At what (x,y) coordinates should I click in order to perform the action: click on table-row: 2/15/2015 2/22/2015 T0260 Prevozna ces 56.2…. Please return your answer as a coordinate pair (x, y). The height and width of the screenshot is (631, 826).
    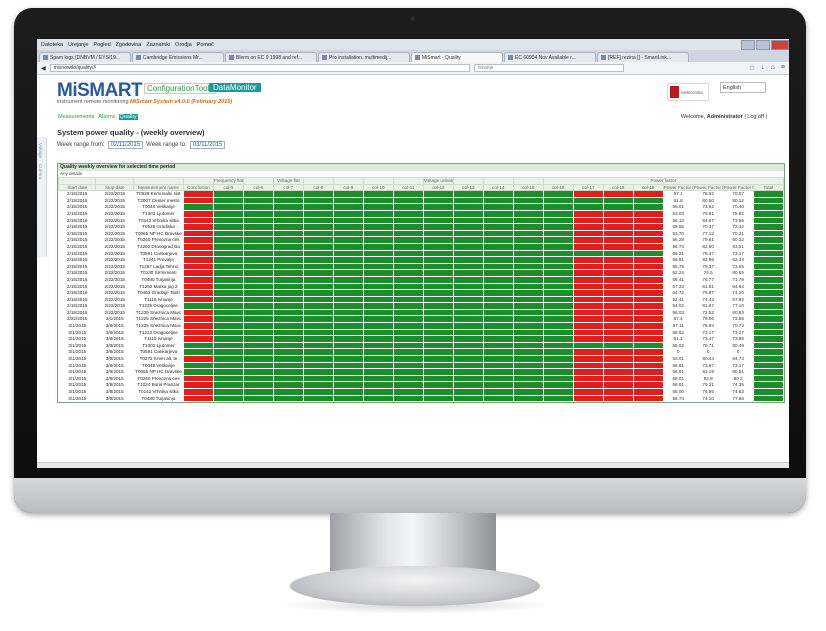
    Looking at the image, I should click on (421, 240).